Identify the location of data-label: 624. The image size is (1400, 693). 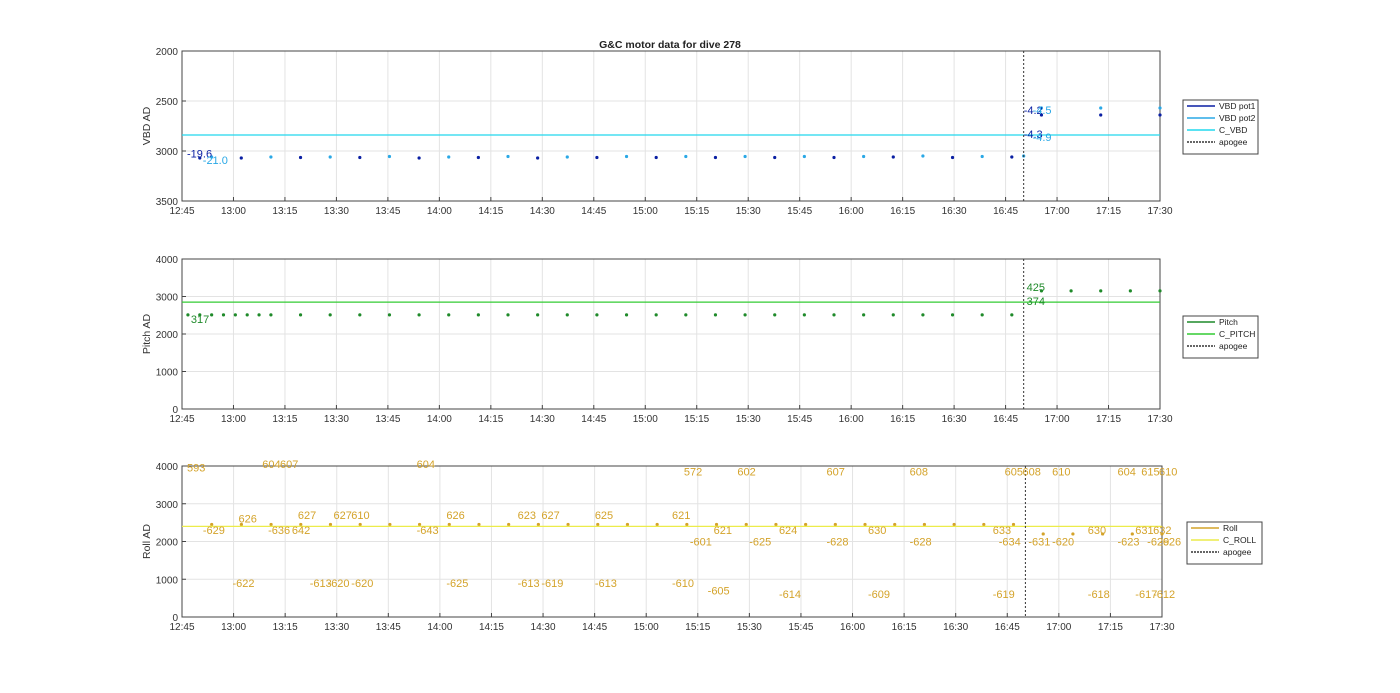
(788, 531).